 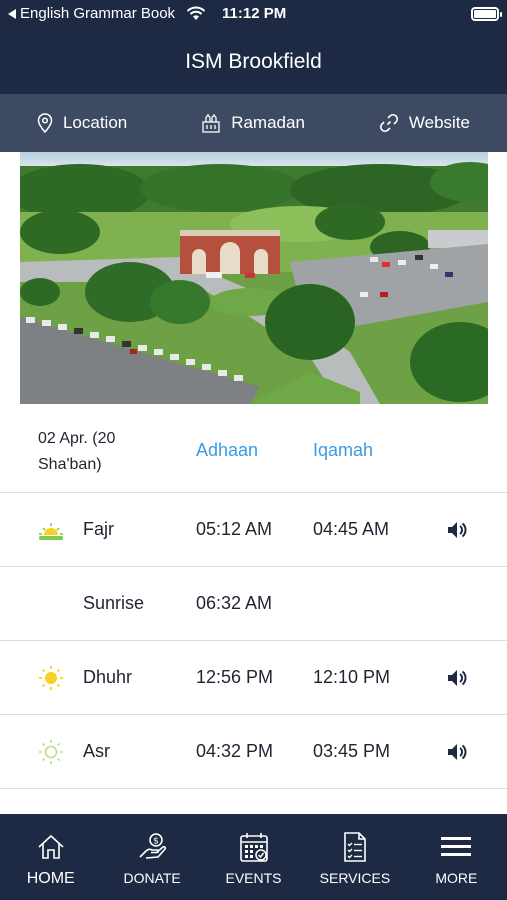 I want to click on prayer-row-asr: Asr 04:32 PM 03:45 PM, so click(x=253, y=752).